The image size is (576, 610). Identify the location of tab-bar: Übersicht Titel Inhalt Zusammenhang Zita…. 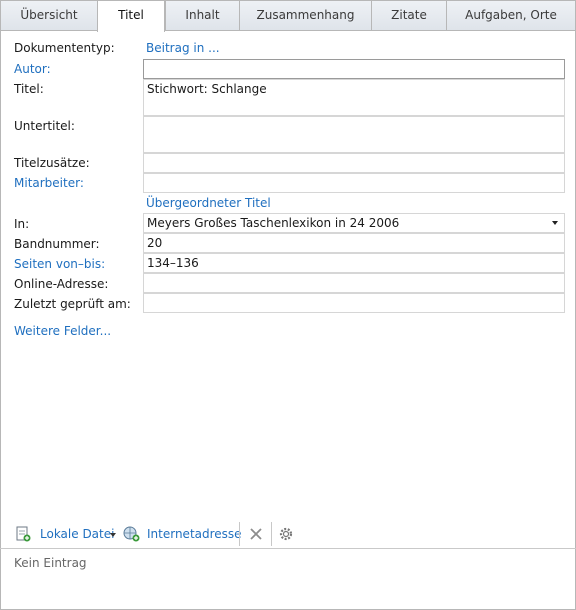
(288, 16).